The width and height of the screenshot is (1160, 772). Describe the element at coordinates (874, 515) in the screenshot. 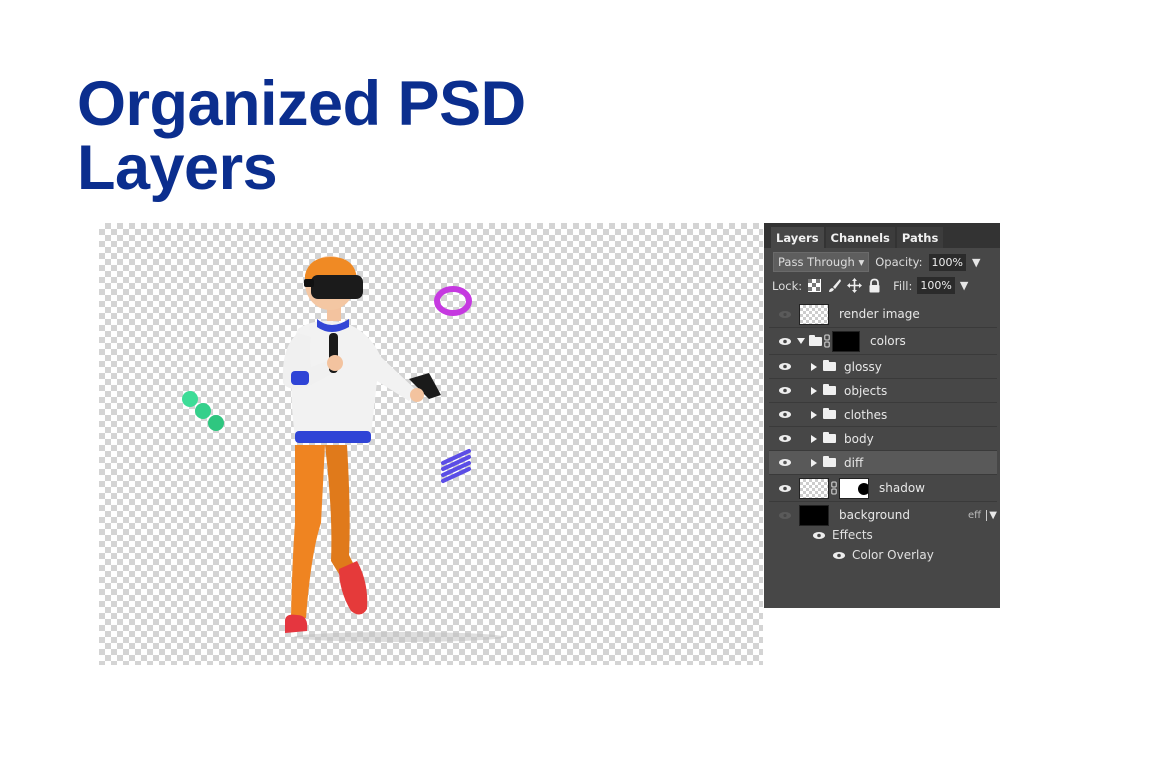

I see `layer-name: background` at that location.